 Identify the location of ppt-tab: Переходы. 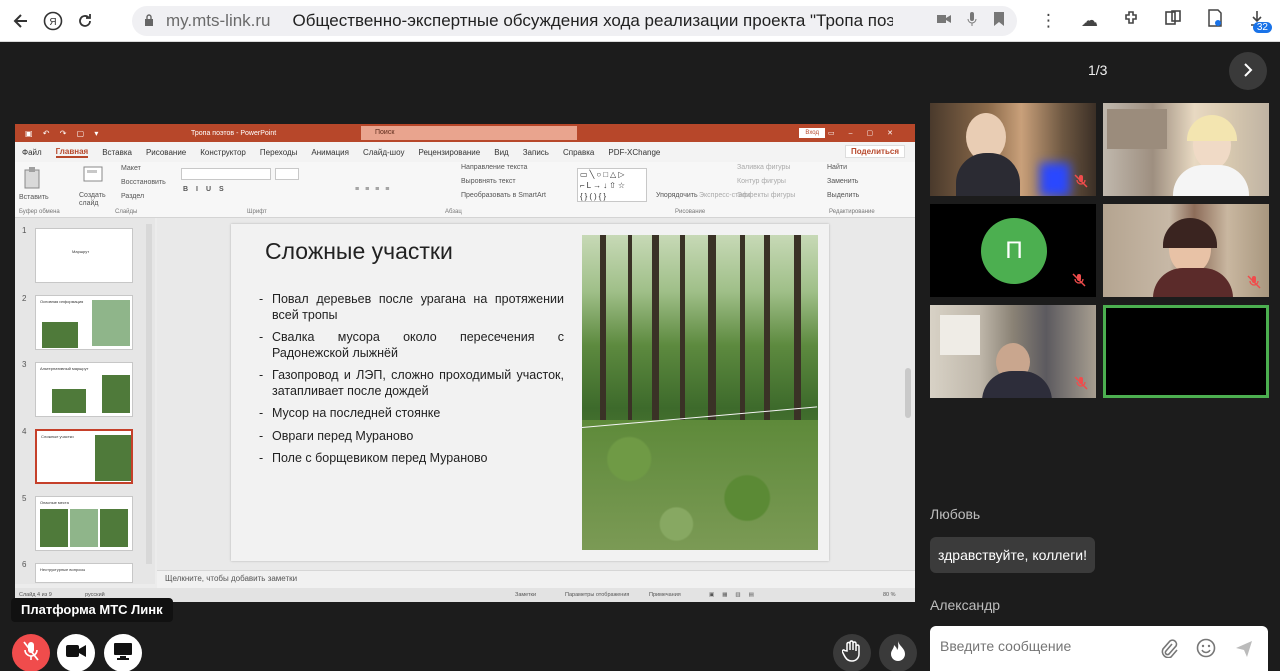
(278, 152).